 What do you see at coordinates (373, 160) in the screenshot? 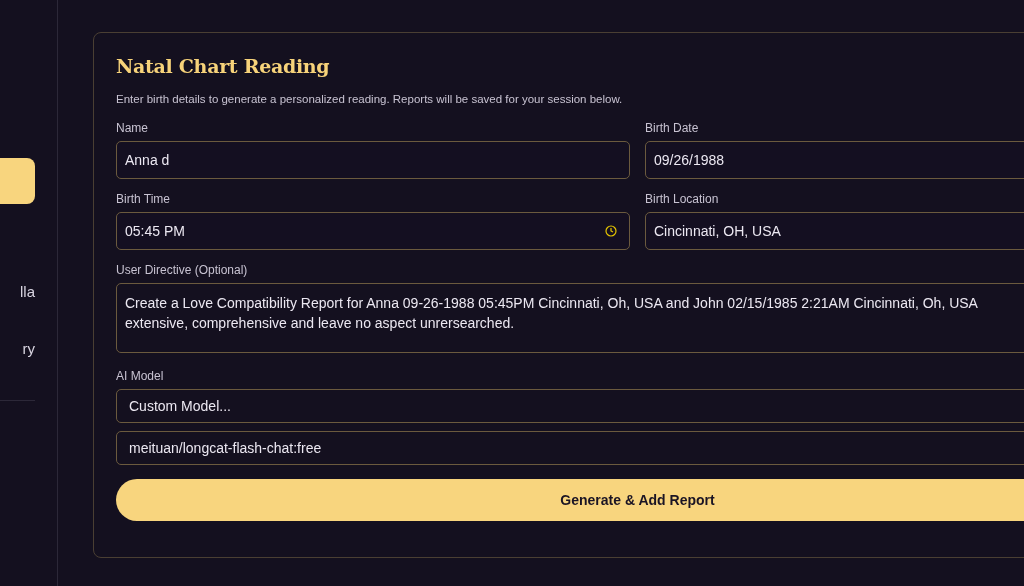
I see `input-field: Anna d` at bounding box center [373, 160].